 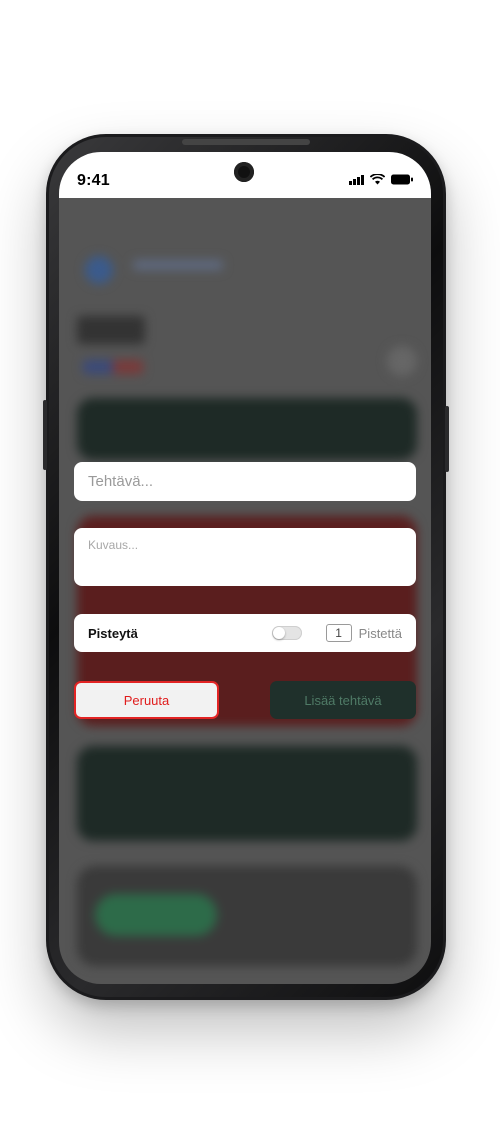 What do you see at coordinates (45, 435) in the screenshot?
I see `volume-button` at bounding box center [45, 435].